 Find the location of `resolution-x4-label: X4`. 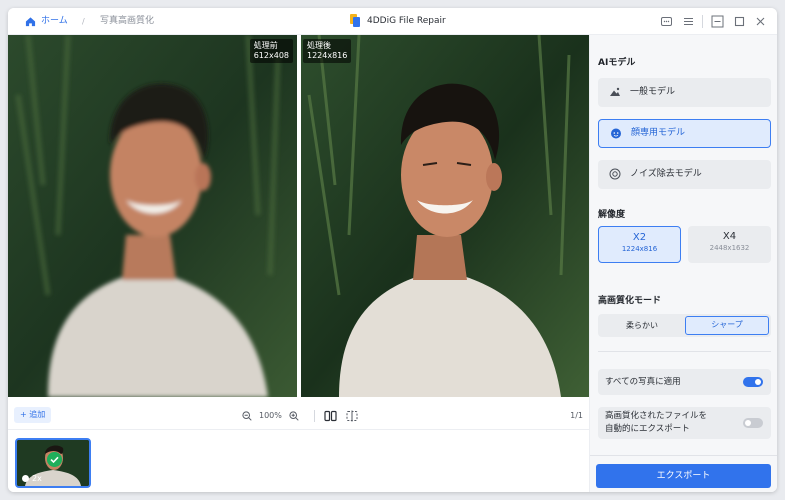

resolution-x4-label: X4 is located at coordinates (729, 236).